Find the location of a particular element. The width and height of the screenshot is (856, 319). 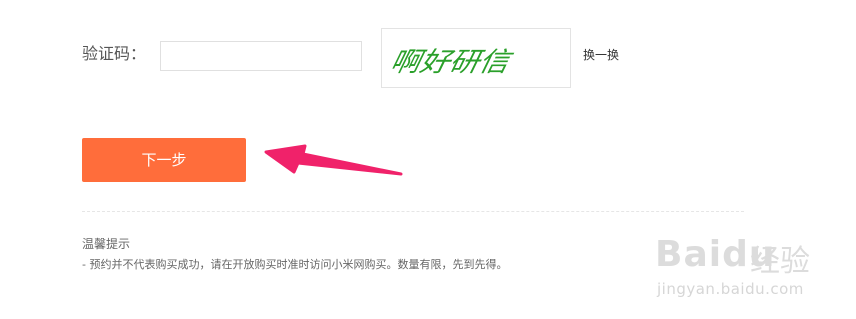

baidu-jingyan-watermark: Baidu 经验 jingyan.baidu.com is located at coordinates (755, 269).